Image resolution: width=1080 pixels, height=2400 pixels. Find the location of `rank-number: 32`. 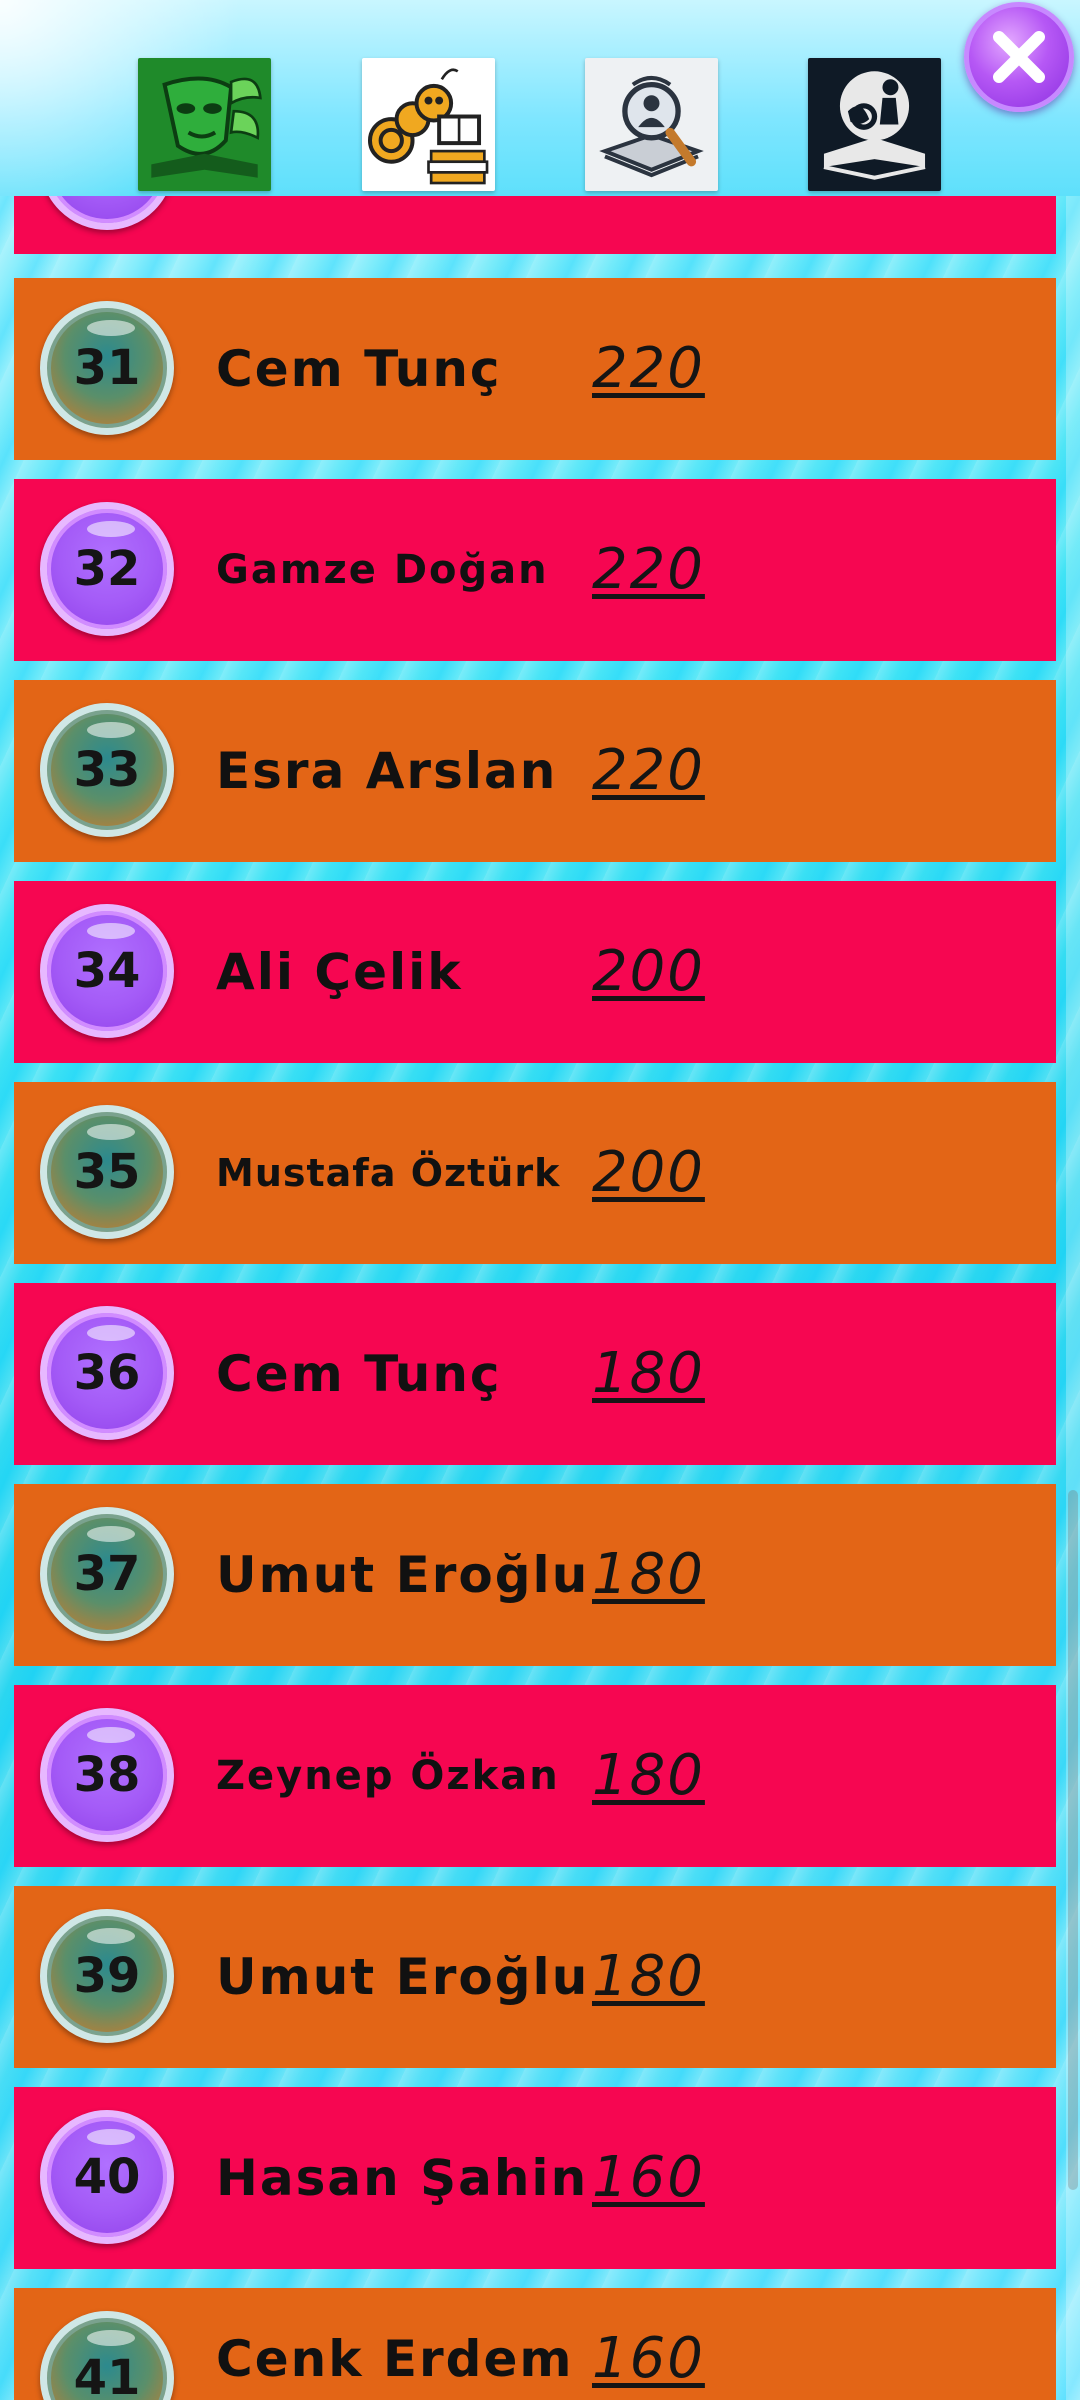

rank-number: 32 is located at coordinates (107, 569).